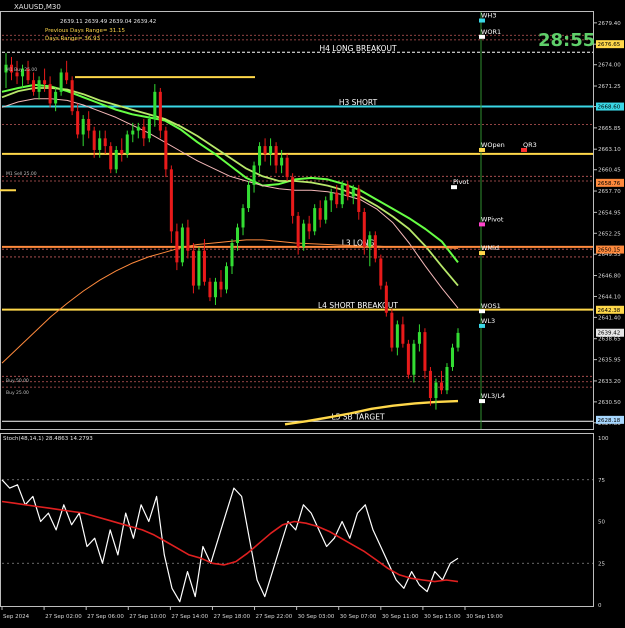 The width and height of the screenshot is (625, 628). What do you see at coordinates (358, 48) in the screenshot?
I see `level-label: H4 LONG BREAKOUT` at bounding box center [358, 48].